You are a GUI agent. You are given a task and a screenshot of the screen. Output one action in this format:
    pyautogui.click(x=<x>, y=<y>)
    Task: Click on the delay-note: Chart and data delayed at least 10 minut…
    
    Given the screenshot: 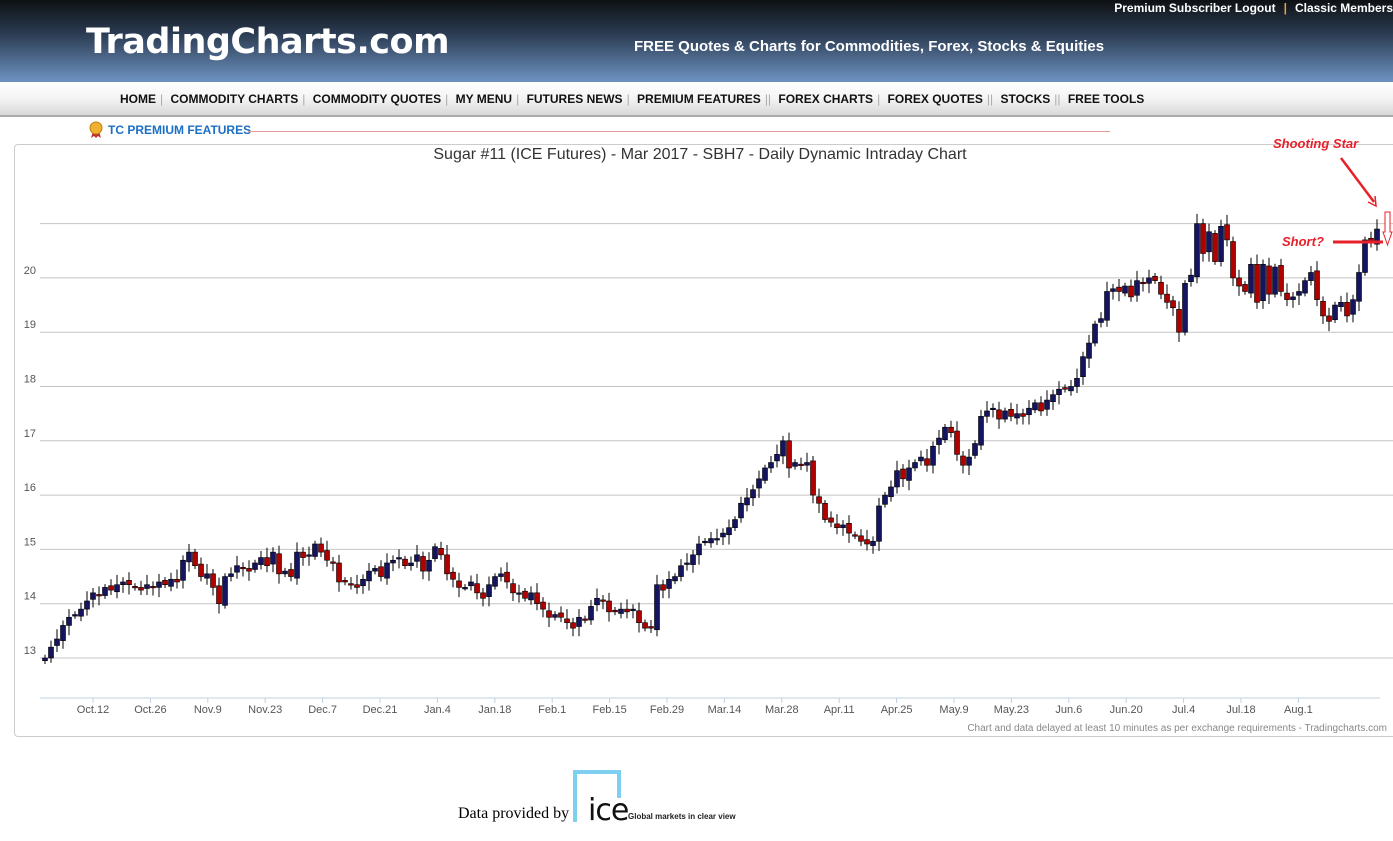 What is the action you would take?
    pyautogui.click(x=1177, y=728)
    